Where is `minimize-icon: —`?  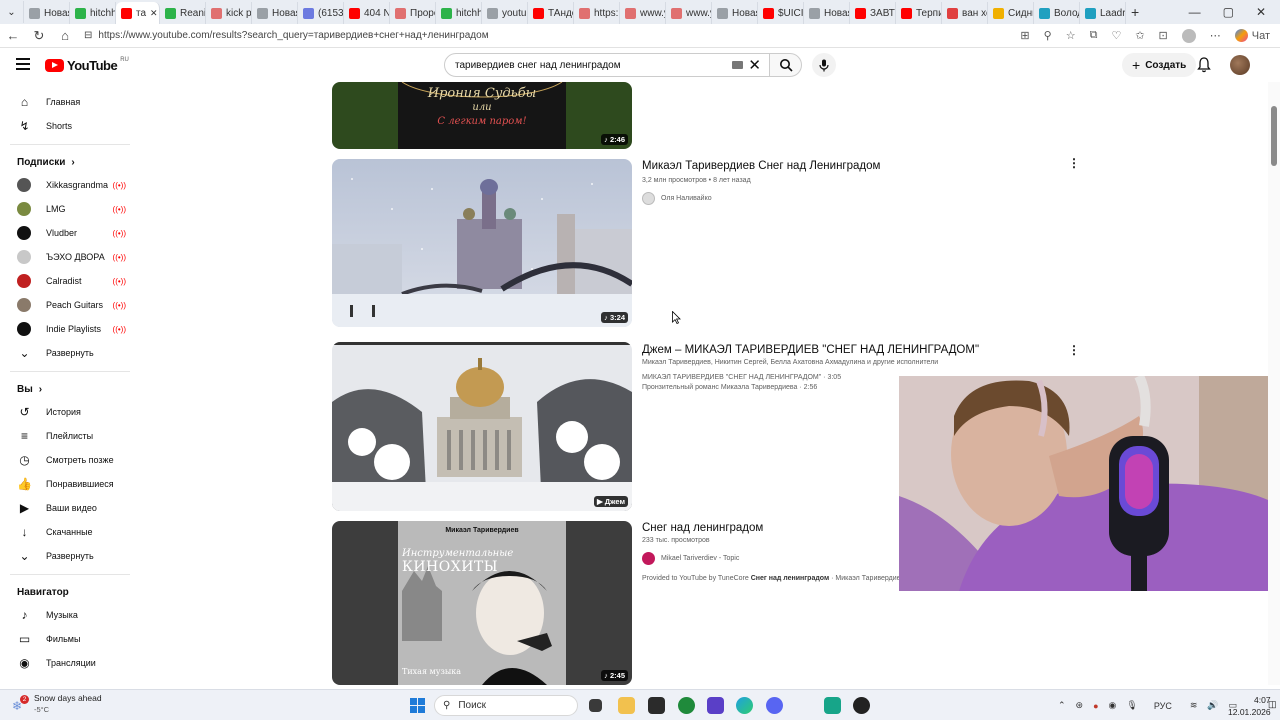 minimize-icon: — is located at coordinates (1195, 12).